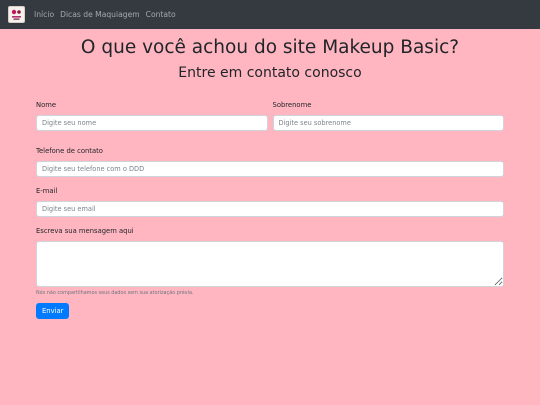 This screenshot has height=405, width=540. I want to click on nav-item-contato: Contato, so click(161, 14).